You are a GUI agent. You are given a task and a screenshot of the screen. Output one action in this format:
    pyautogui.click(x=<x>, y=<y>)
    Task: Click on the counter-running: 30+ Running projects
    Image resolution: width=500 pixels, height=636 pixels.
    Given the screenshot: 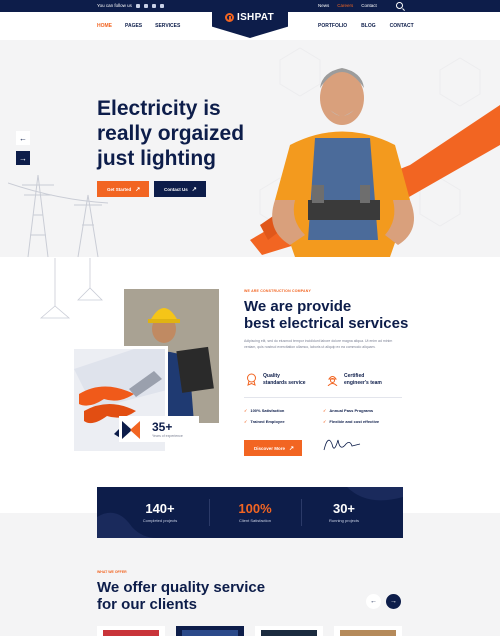 What is the action you would take?
    pyautogui.click(x=344, y=512)
    